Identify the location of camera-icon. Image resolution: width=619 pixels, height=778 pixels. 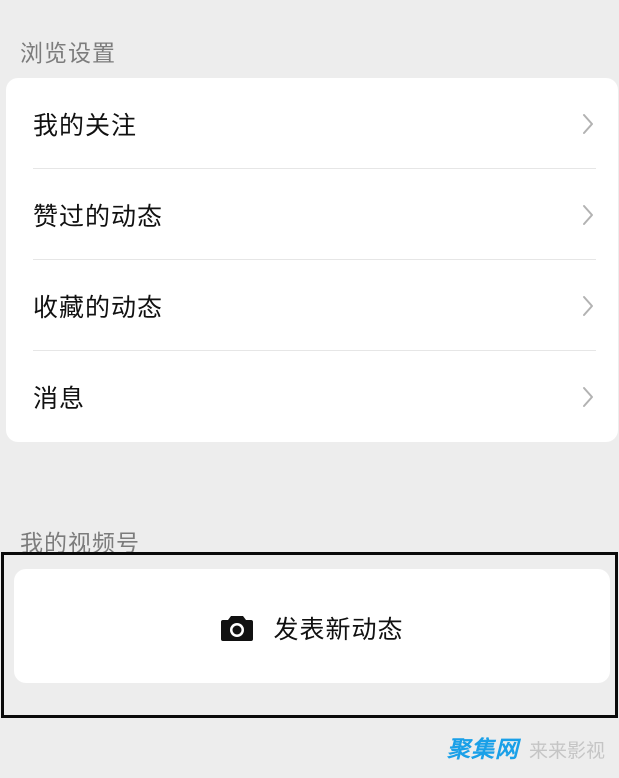
(237, 628).